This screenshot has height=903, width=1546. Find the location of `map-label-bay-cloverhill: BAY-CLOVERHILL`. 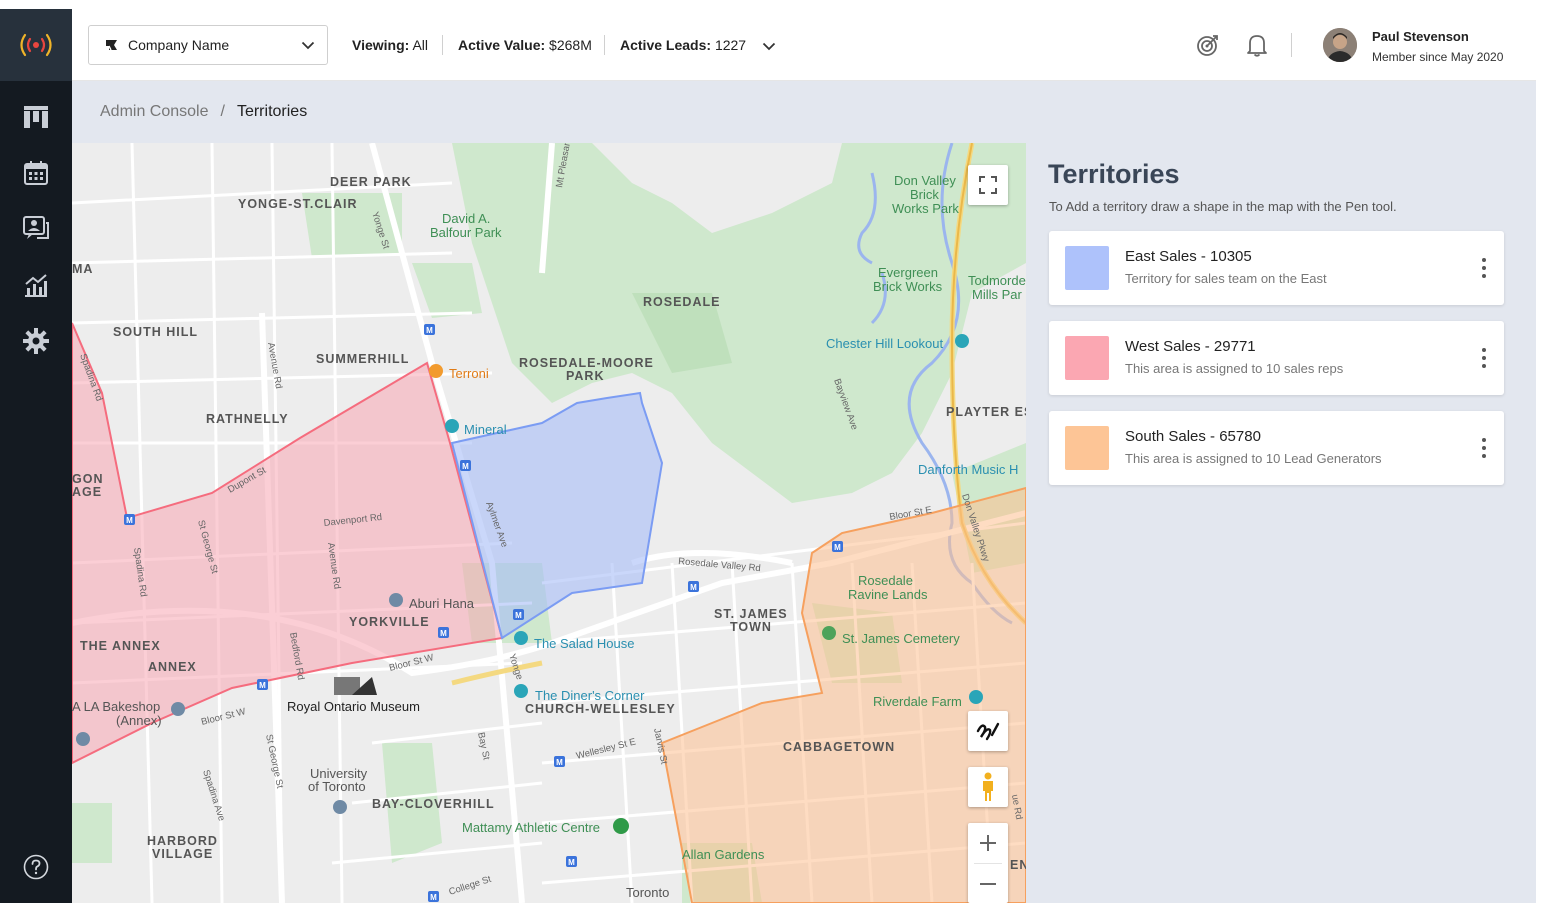

map-label-bay-cloverhill: BAY-CLOVERHILL is located at coordinates (433, 804).